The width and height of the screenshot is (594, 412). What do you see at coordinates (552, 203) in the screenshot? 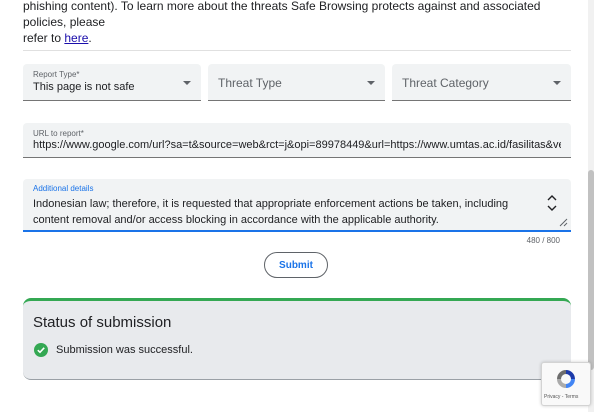
I see `scroll-arrows-icon` at bounding box center [552, 203].